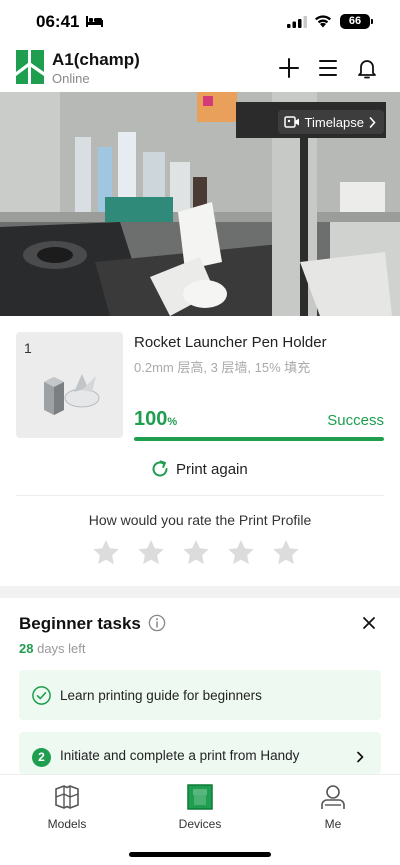 The image size is (400, 865). Describe the element at coordinates (180, 755) in the screenshot. I see `task-label: Initiate and complete a print from Handy` at that location.